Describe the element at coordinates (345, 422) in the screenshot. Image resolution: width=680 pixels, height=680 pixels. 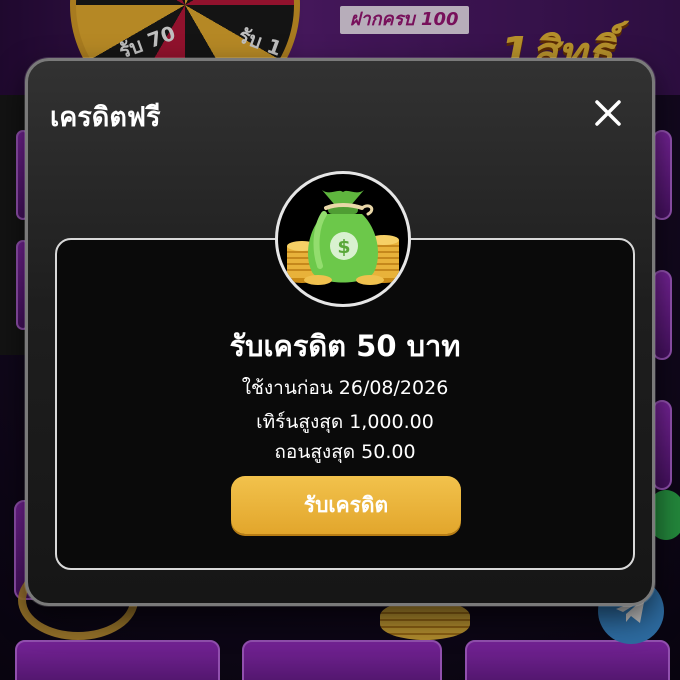
I see `max-turnover-text: เทิร์นสูงสุด 1,000.00` at that location.